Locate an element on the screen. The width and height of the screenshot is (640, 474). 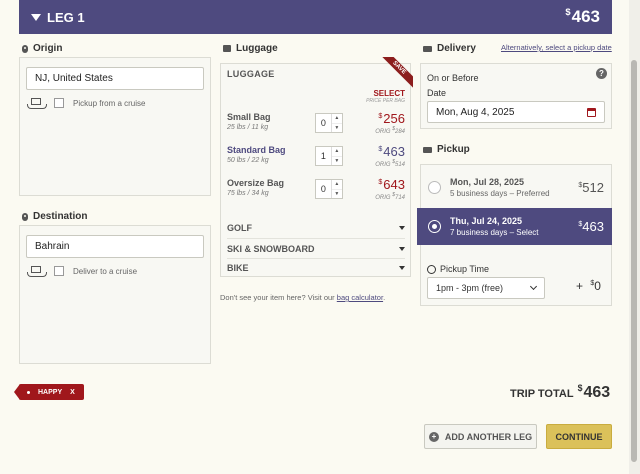
leg-title: LEG 1 is located at coordinates (66, 17).